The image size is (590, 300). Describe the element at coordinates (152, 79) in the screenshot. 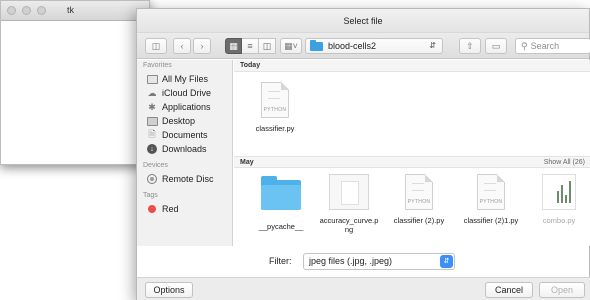

I see `all-files-icon` at that location.